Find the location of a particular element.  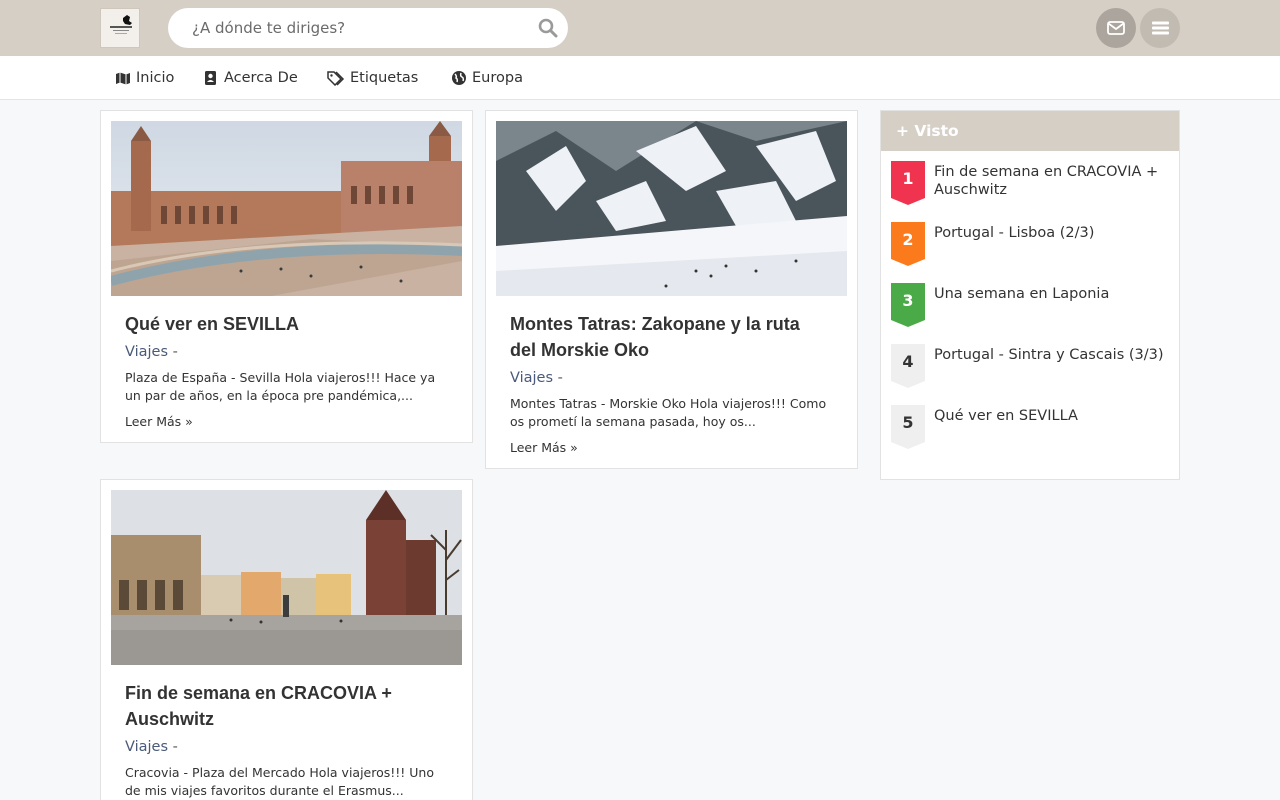

map-icon is located at coordinates (123, 78).